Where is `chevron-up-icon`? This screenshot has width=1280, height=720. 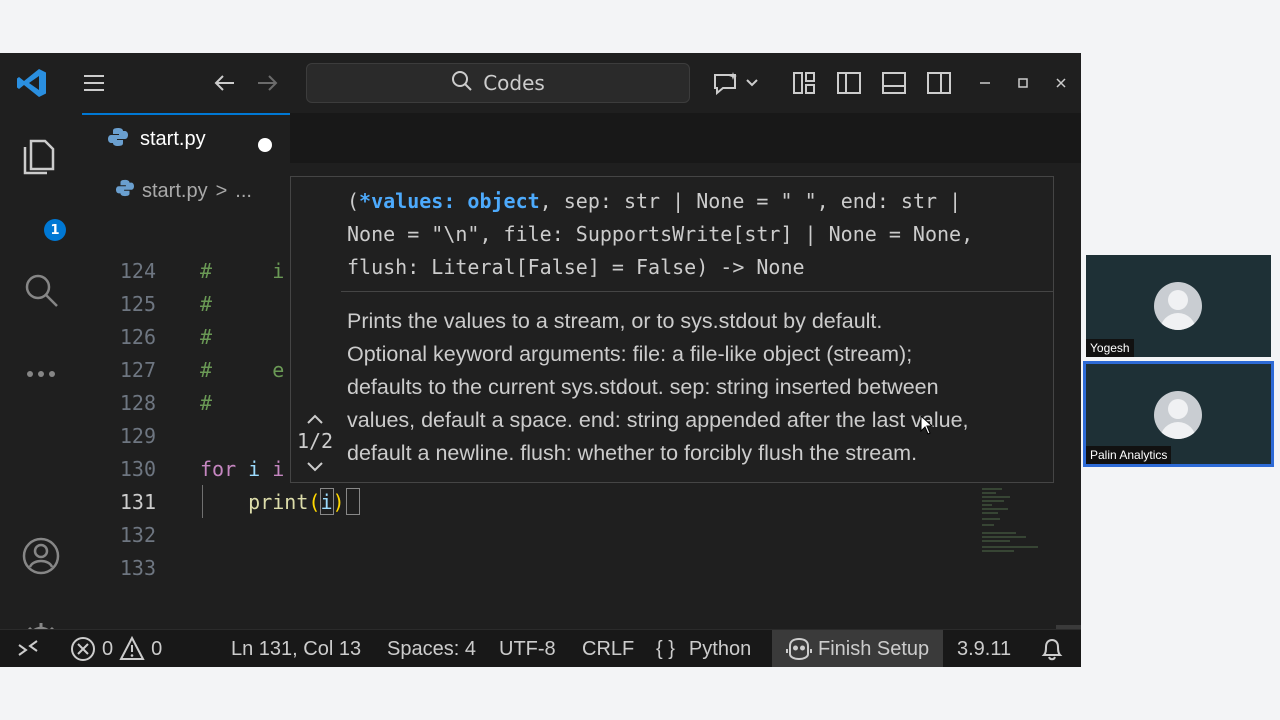 chevron-up-icon is located at coordinates (315, 417).